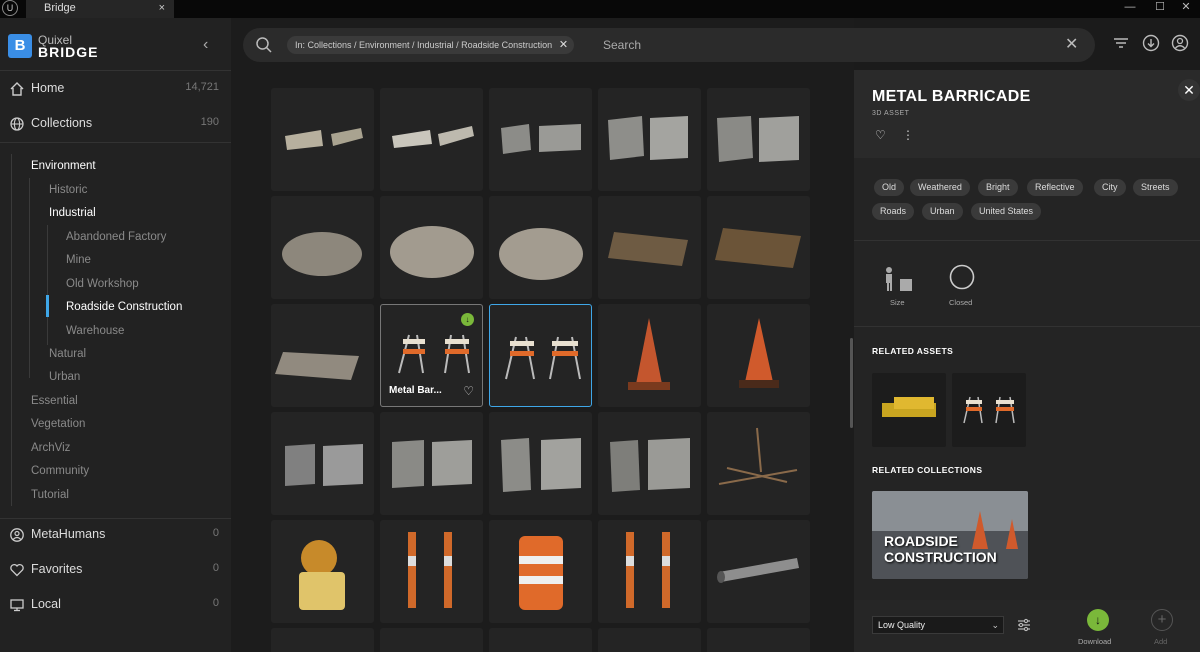  Describe the element at coordinates (17, 605) in the screenshot. I see `monitor-icon` at that location.